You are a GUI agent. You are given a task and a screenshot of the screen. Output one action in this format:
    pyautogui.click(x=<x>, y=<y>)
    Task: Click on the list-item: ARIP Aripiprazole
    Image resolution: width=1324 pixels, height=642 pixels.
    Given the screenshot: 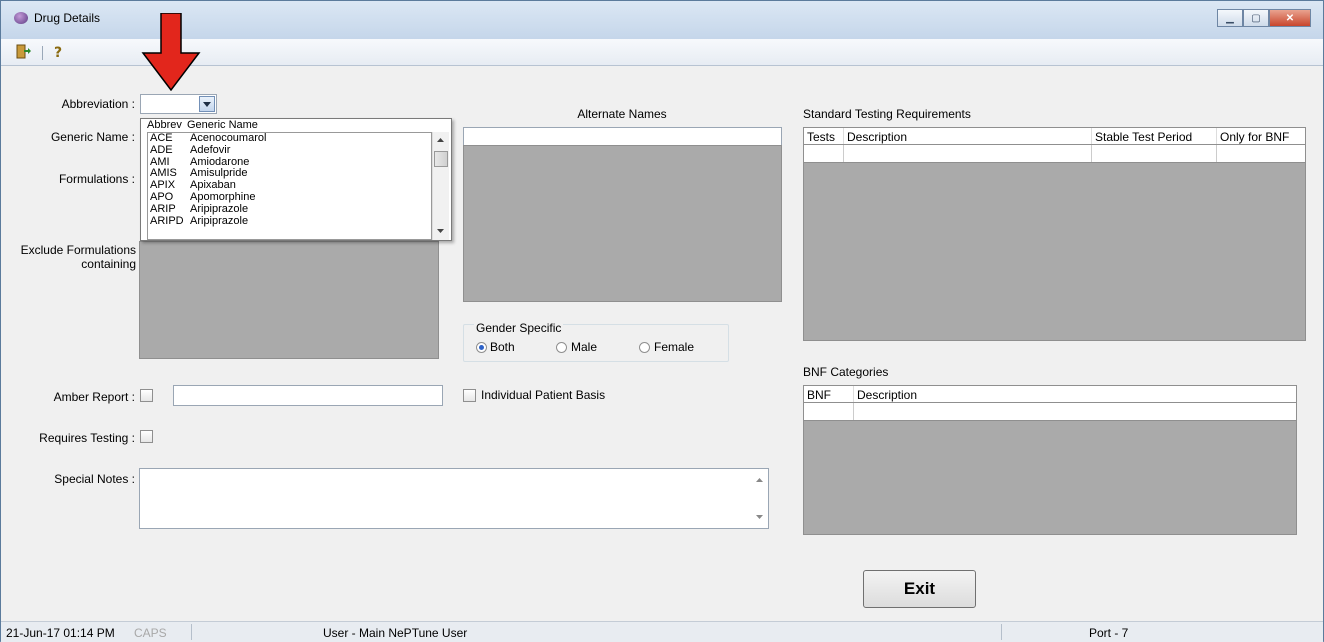 What is the action you would take?
    pyautogui.click(x=289, y=209)
    